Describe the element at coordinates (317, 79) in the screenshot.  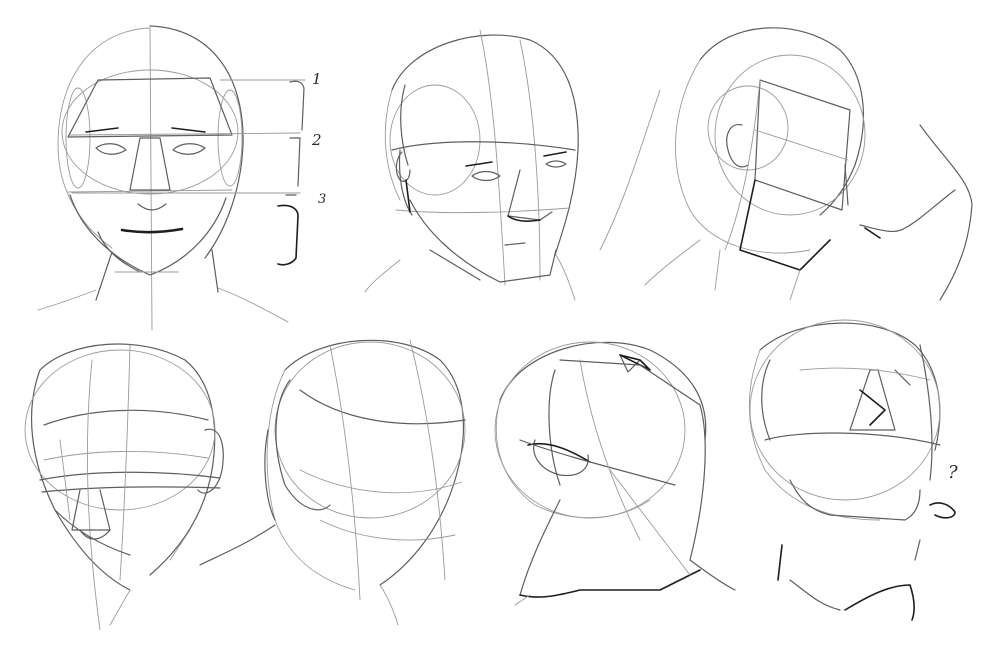
I see `proportion-label-1: 1` at that location.